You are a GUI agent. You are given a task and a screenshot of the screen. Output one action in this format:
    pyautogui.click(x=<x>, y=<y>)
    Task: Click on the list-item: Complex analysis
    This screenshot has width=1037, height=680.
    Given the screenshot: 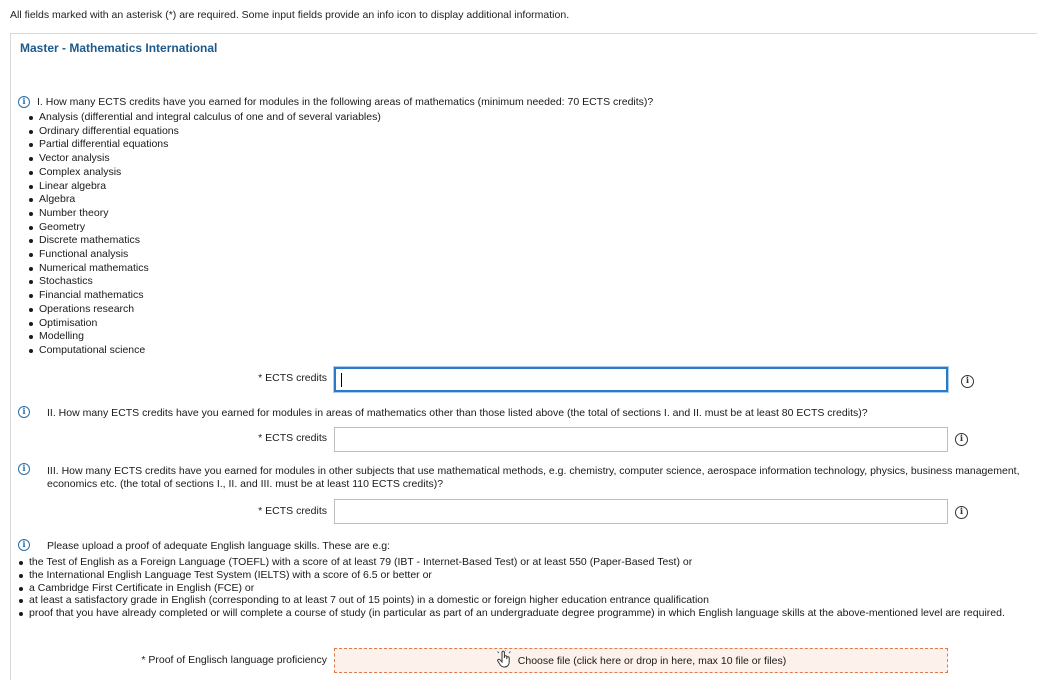 What is the action you would take?
    pyautogui.click(x=204, y=173)
    